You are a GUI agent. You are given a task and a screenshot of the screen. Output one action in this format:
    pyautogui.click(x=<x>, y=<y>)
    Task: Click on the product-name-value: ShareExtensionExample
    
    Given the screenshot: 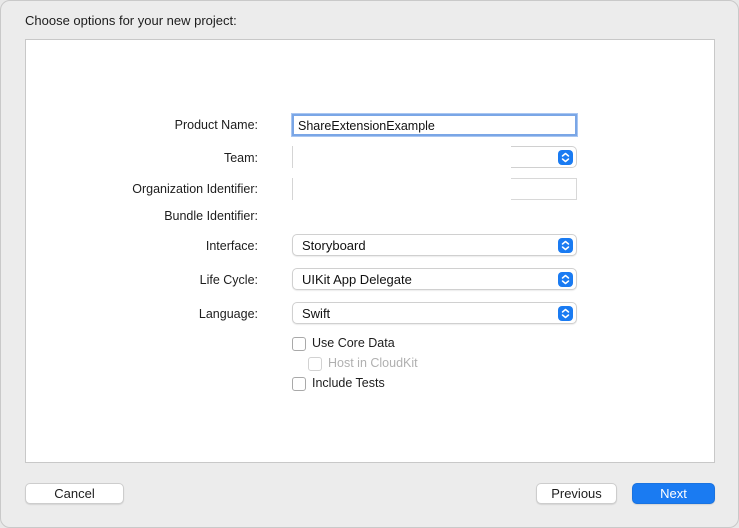 What is the action you would take?
    pyautogui.click(x=366, y=126)
    